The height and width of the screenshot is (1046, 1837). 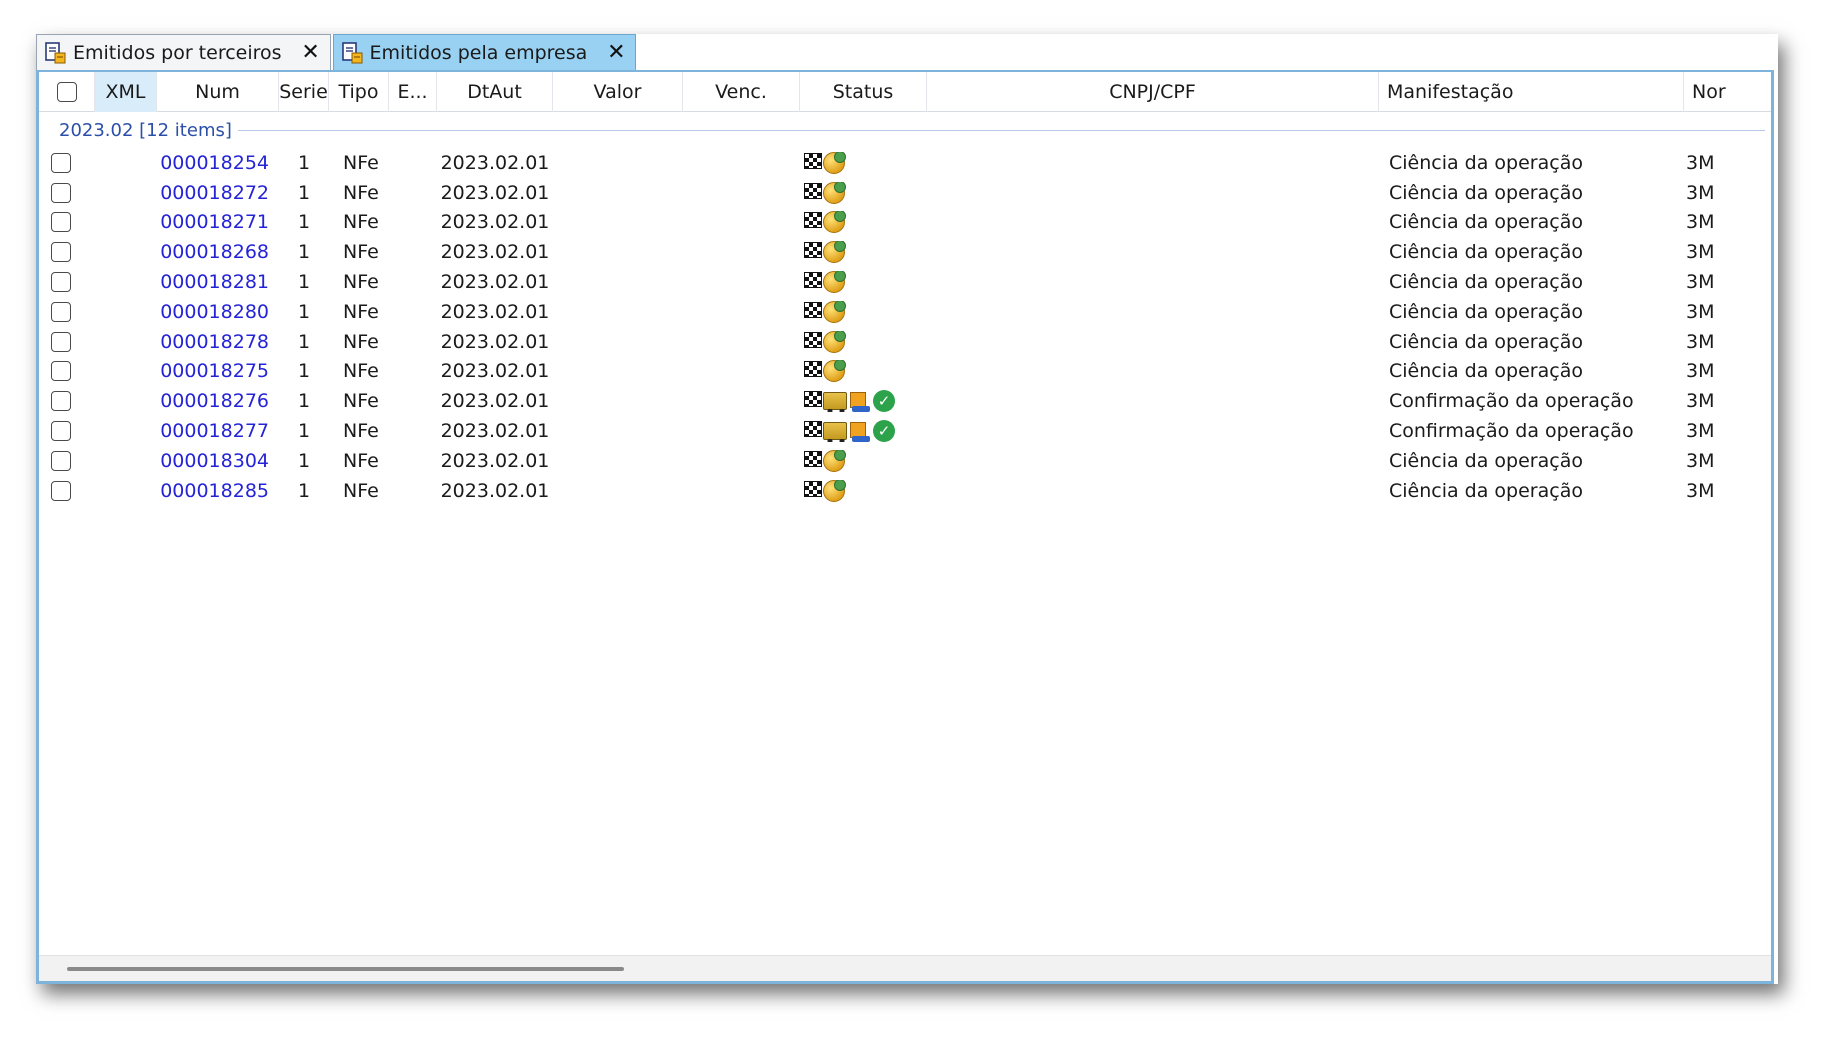 I want to click on num-link: 000018278, so click(x=189, y=342).